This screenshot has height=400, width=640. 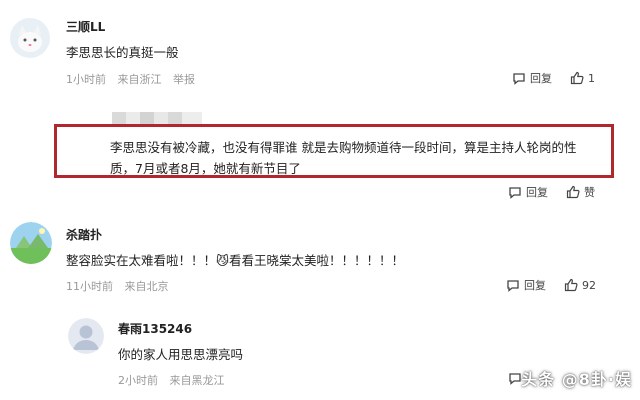 I want to click on comment-text: 你的家人用思思漂亮吗, so click(x=181, y=354).